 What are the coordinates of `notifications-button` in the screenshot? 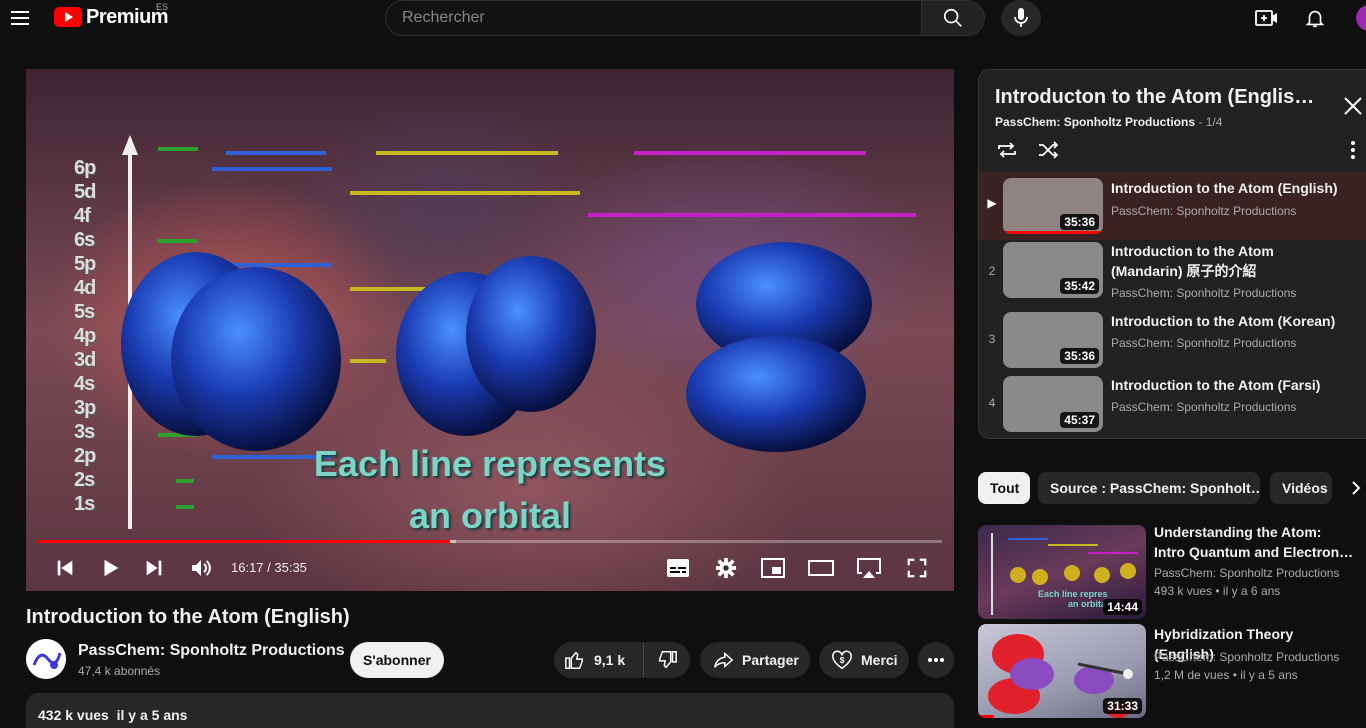 It's located at (1315, 18).